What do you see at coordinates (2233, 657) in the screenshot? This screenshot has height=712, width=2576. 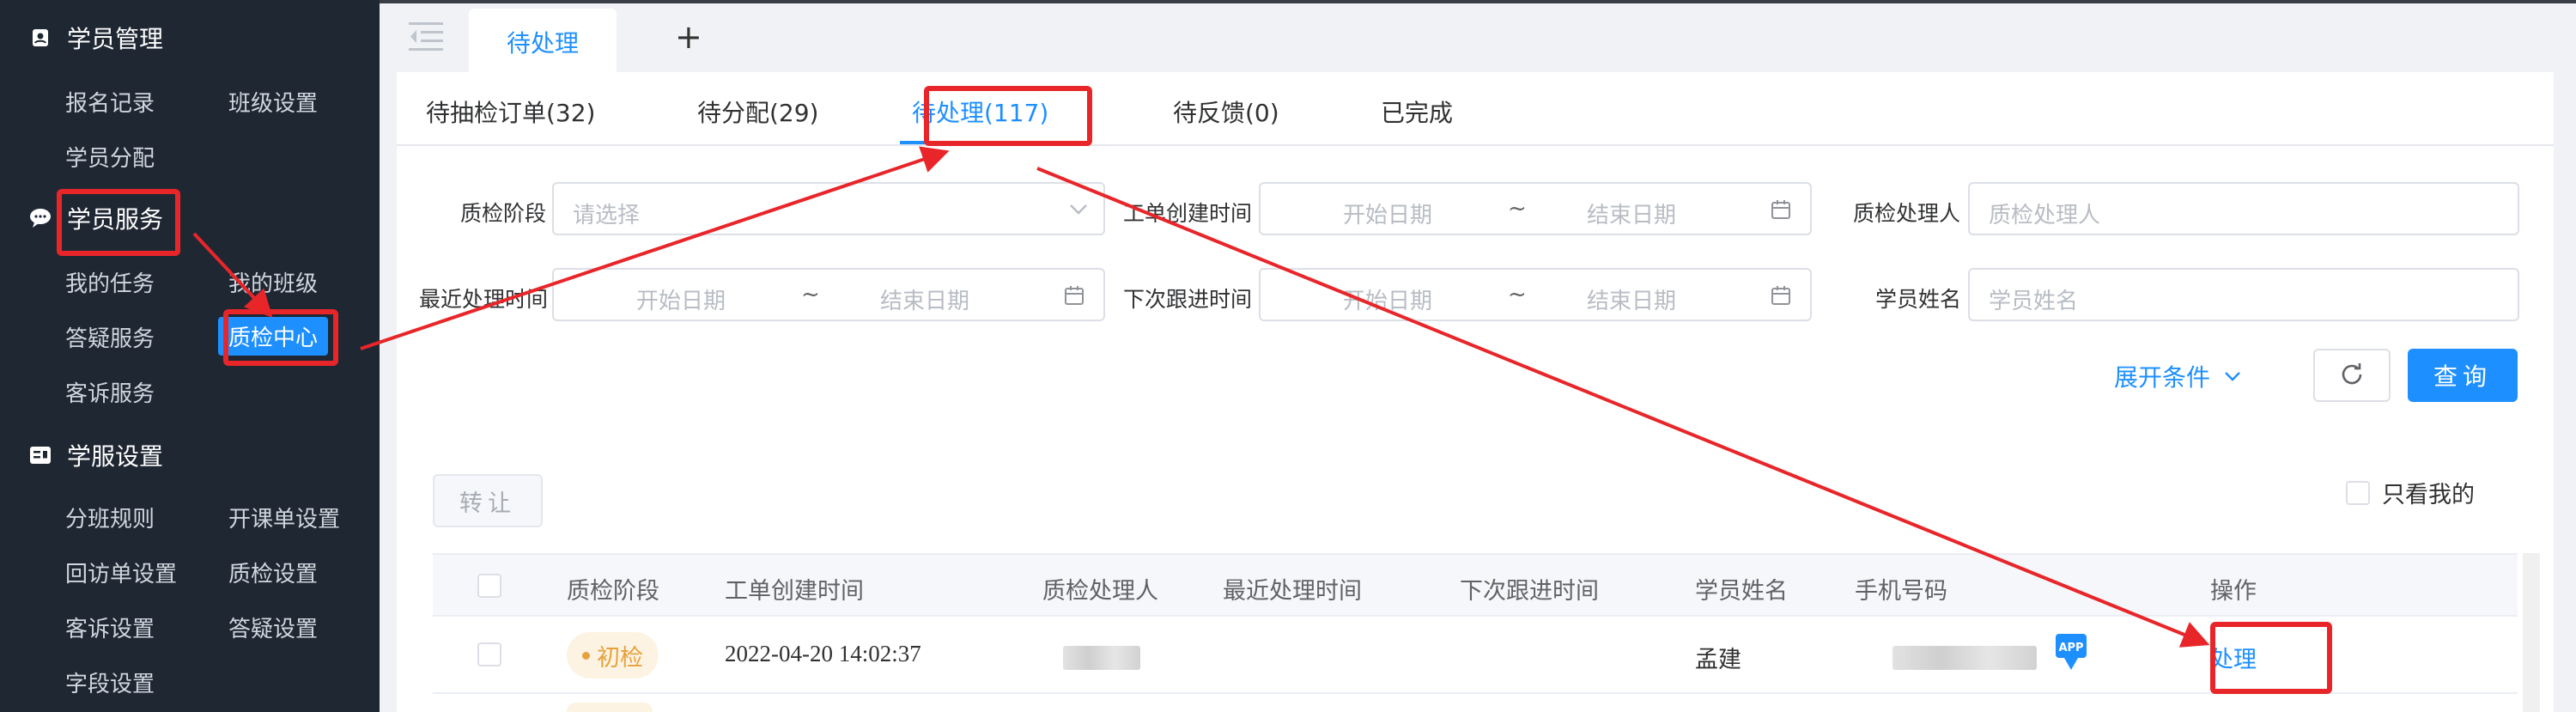 I see `process-link: 处理` at bounding box center [2233, 657].